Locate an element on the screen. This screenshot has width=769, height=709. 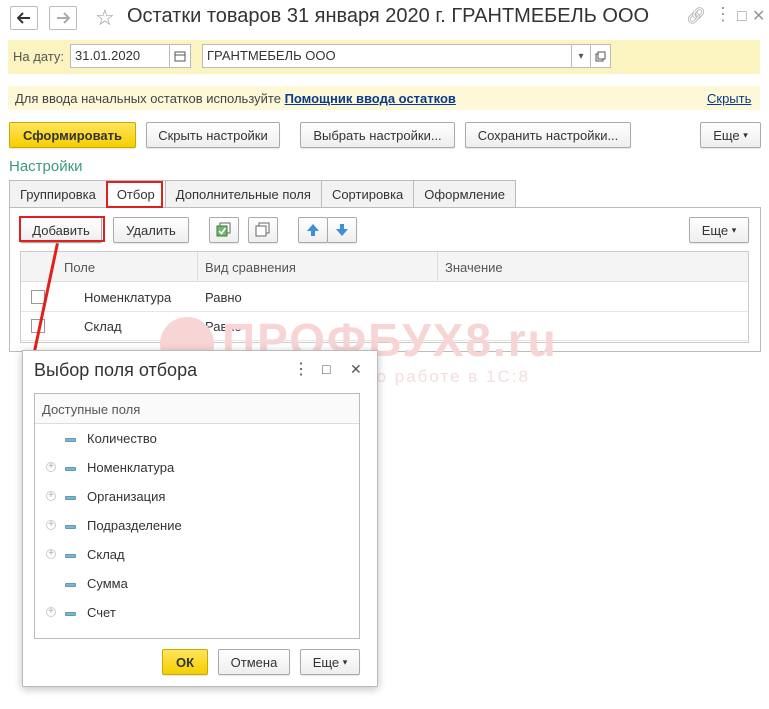
move-up-button is located at coordinates (313, 230).